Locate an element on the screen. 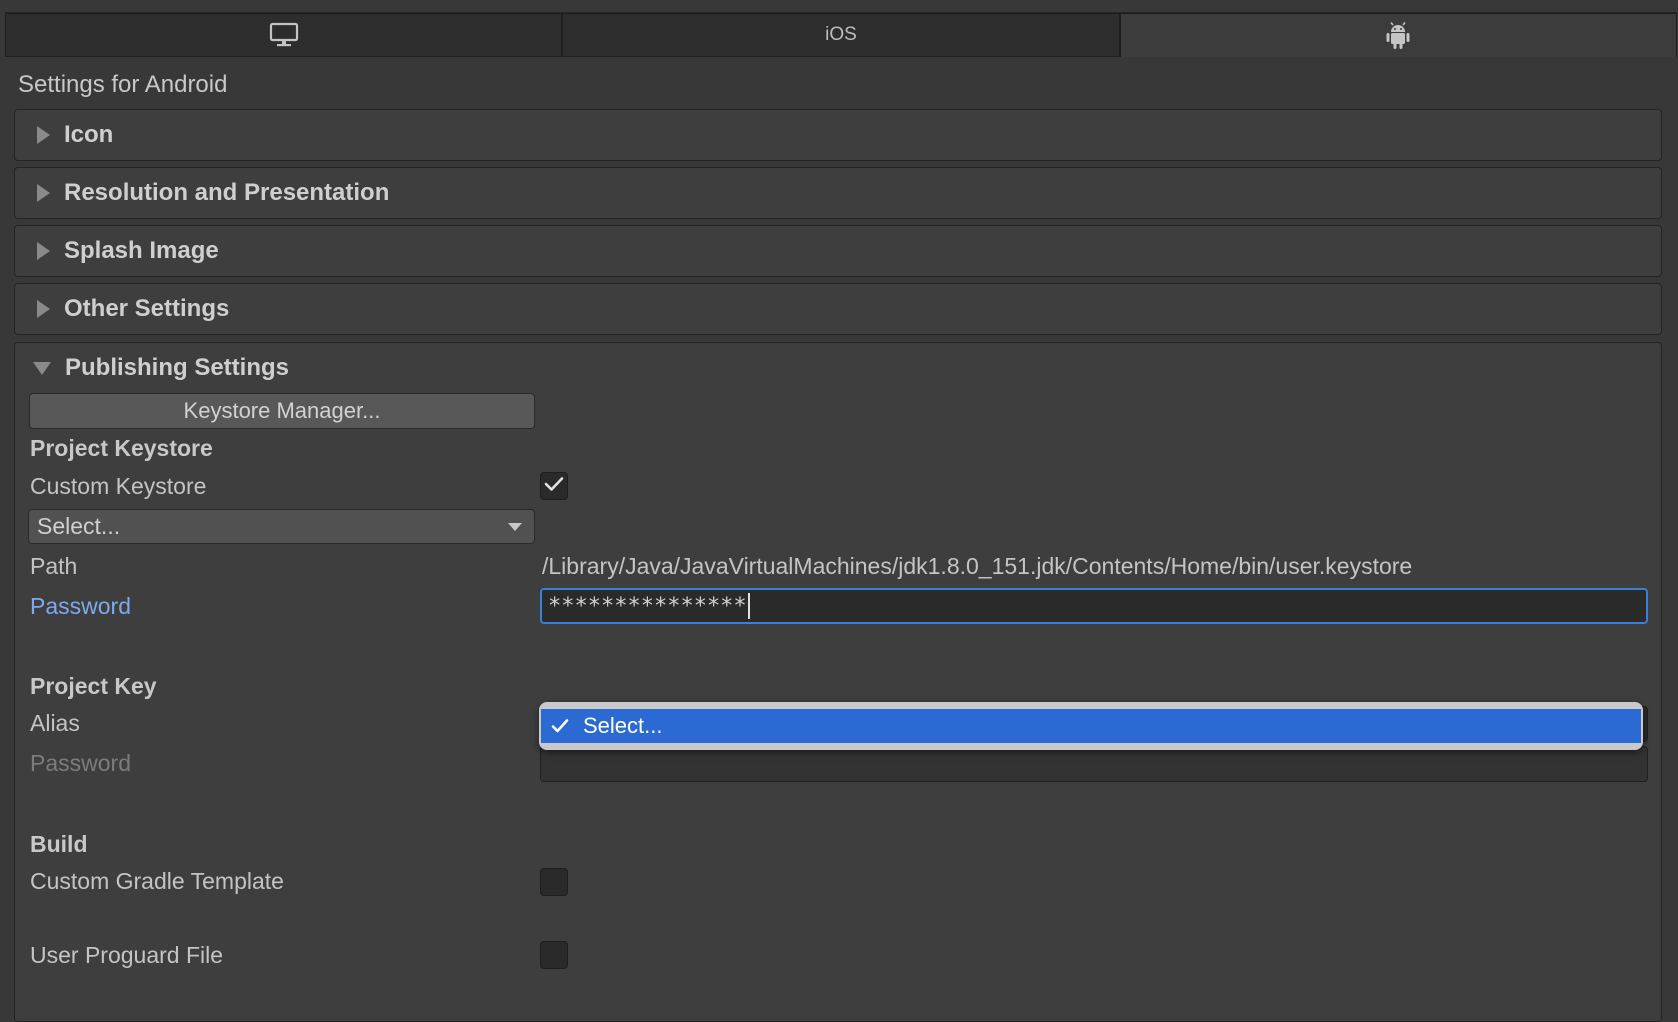 The height and width of the screenshot is (1022, 1678). path-label: Path is located at coordinates (54, 566).